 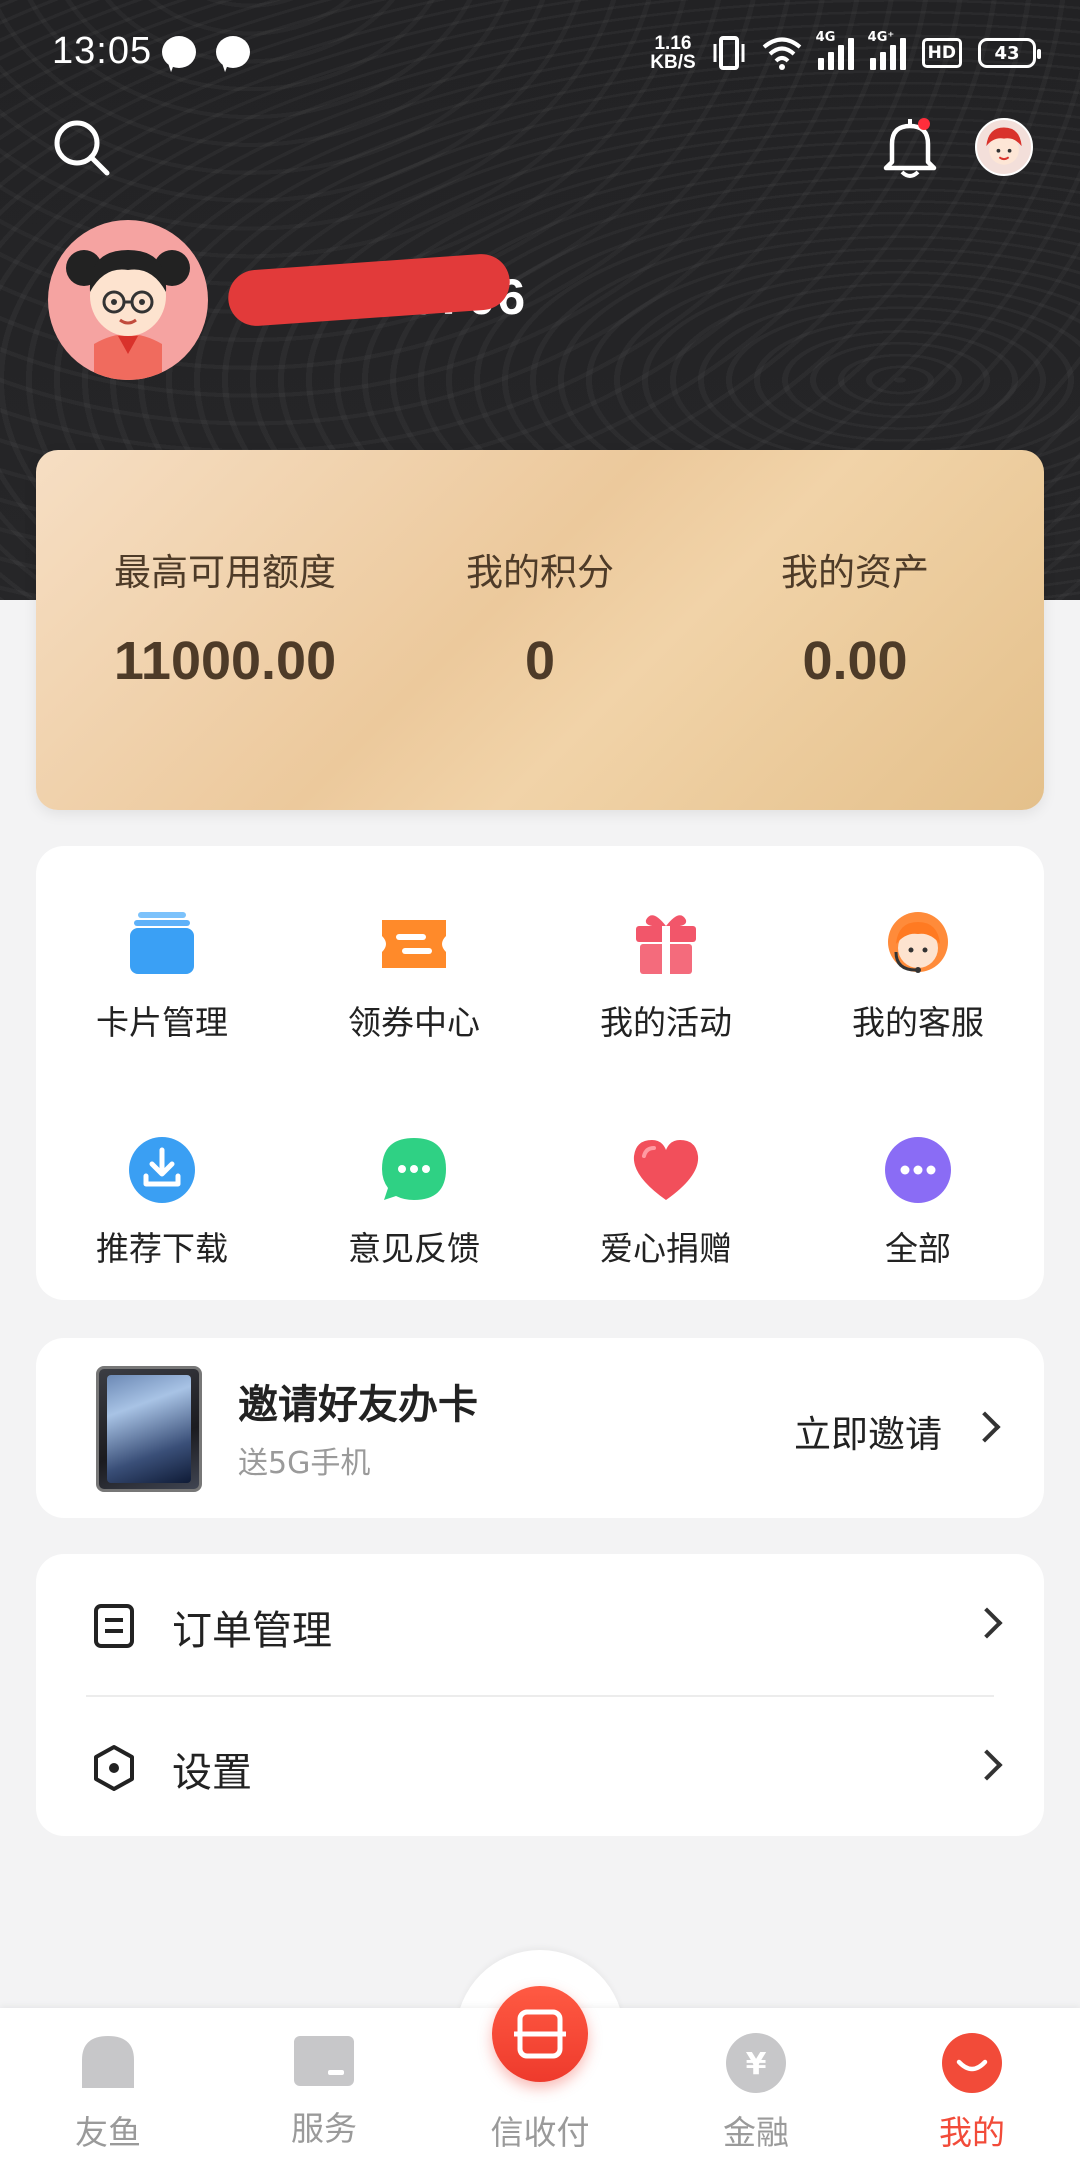 What do you see at coordinates (414, 1169) in the screenshot?
I see `feedback-icon` at bounding box center [414, 1169].